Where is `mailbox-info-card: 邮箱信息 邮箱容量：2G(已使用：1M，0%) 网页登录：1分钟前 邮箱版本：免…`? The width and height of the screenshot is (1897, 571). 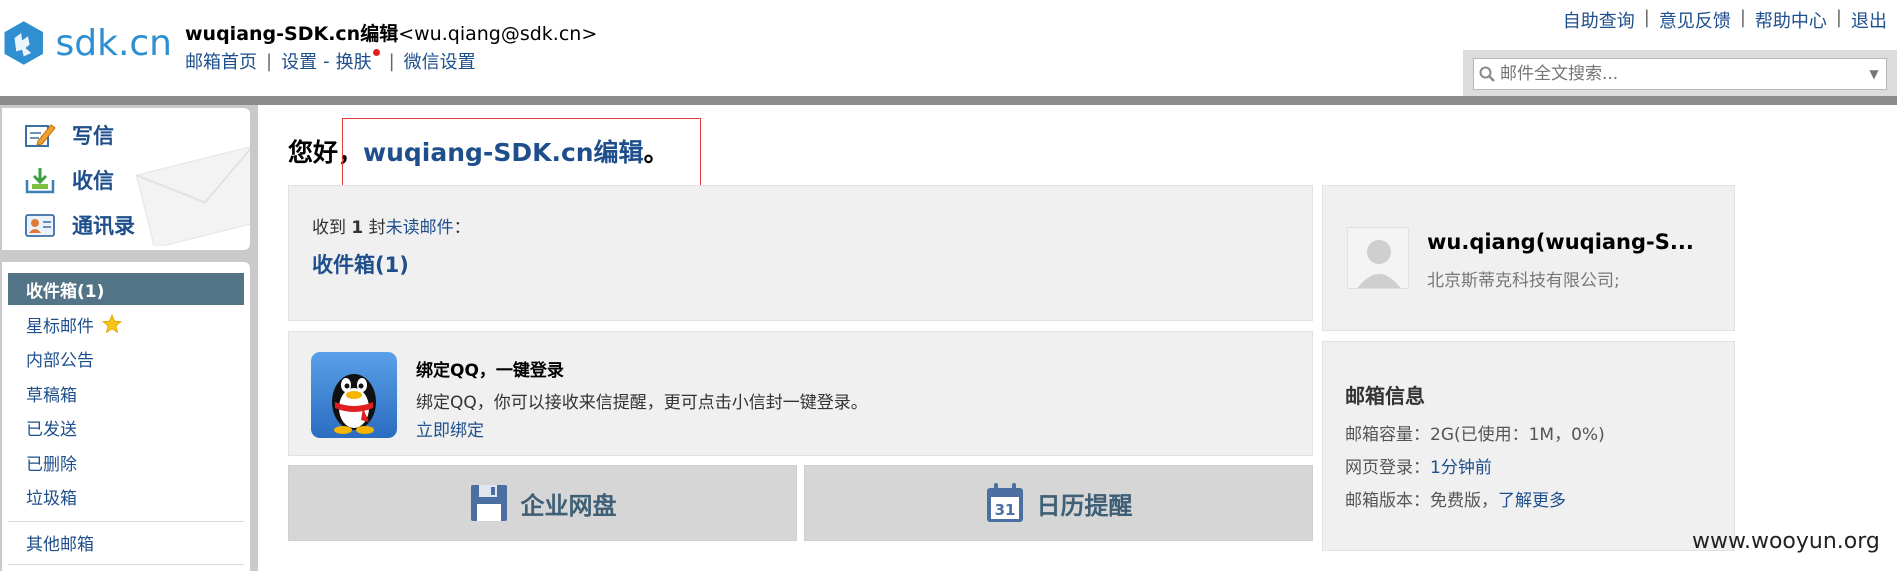 mailbox-info-card: 邮箱信息 邮箱容量：2G(已使用：1M，0%) 网页登录：1分钟前 邮箱版本：免… is located at coordinates (1528, 446).